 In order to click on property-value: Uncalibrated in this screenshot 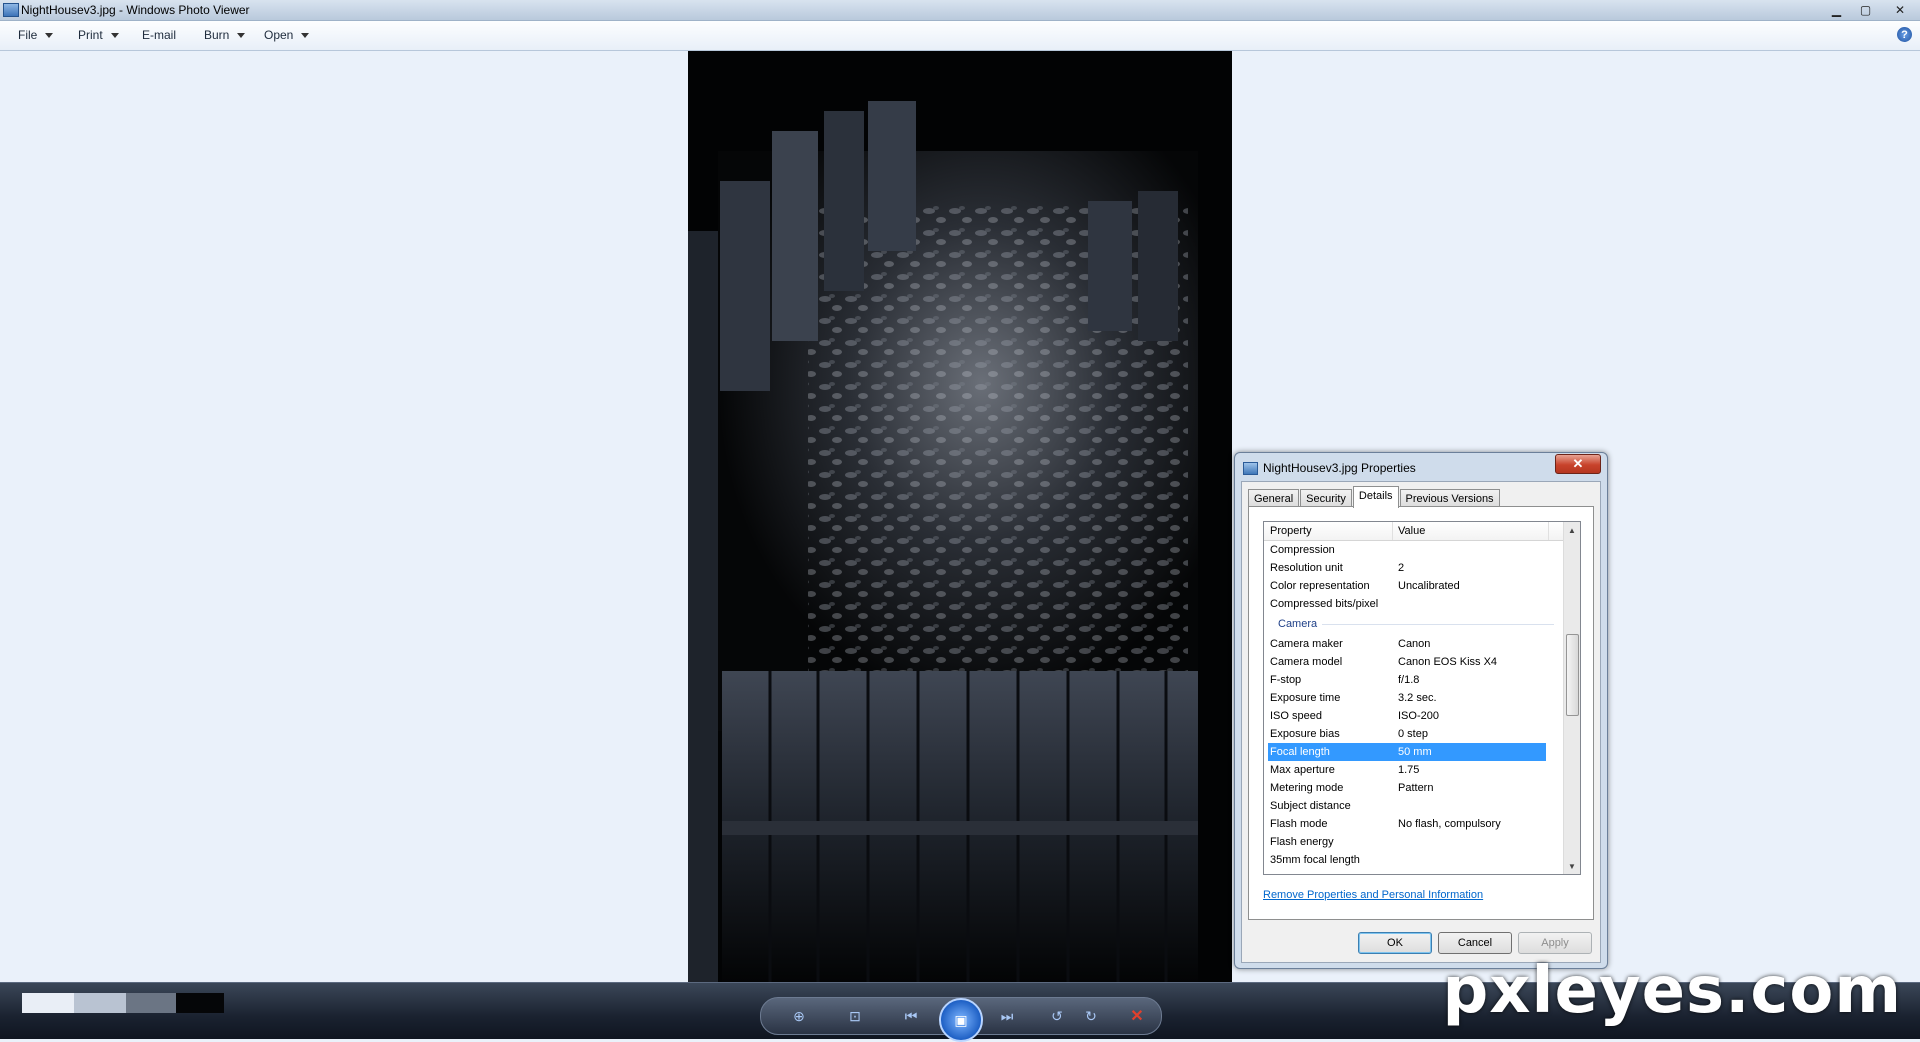, I will do `click(1429, 586)`.